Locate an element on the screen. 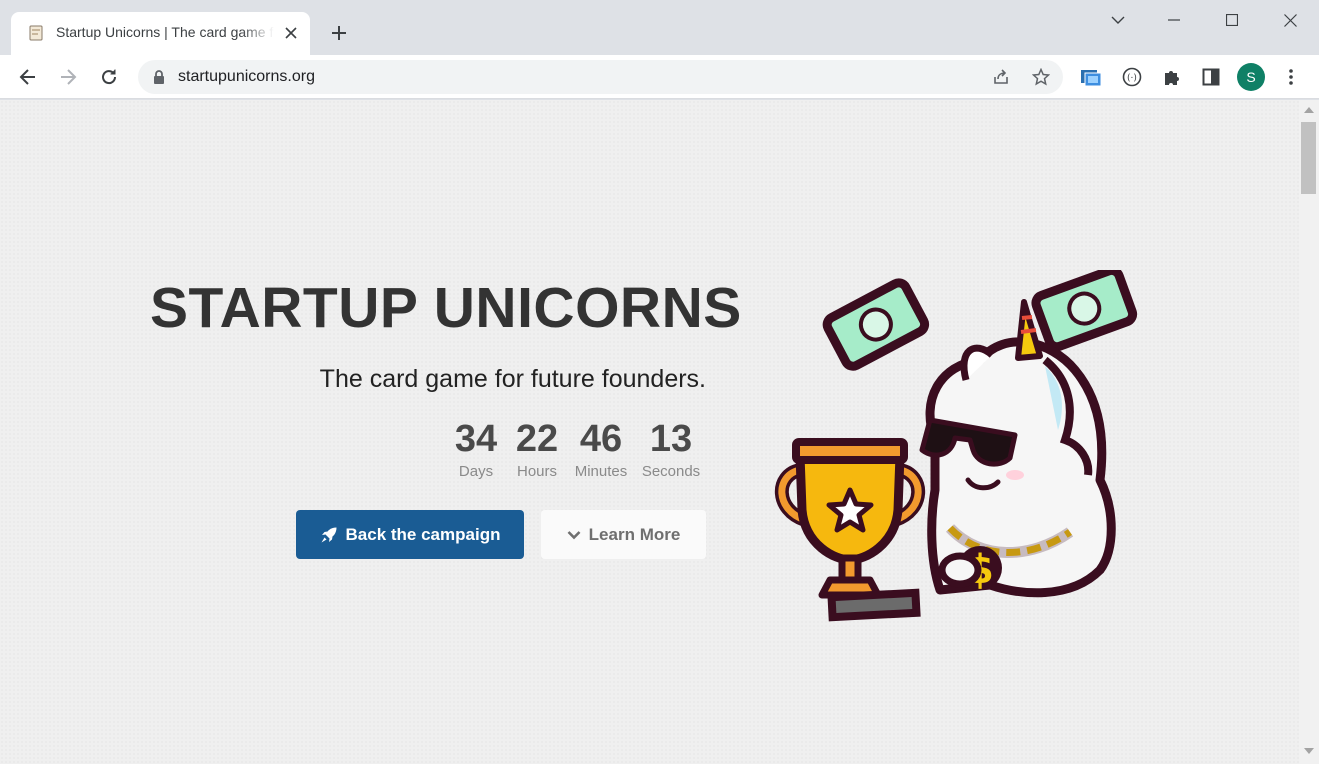 The height and width of the screenshot is (764, 1319). back-campaign-button: Back the campaign is located at coordinates (410, 534).